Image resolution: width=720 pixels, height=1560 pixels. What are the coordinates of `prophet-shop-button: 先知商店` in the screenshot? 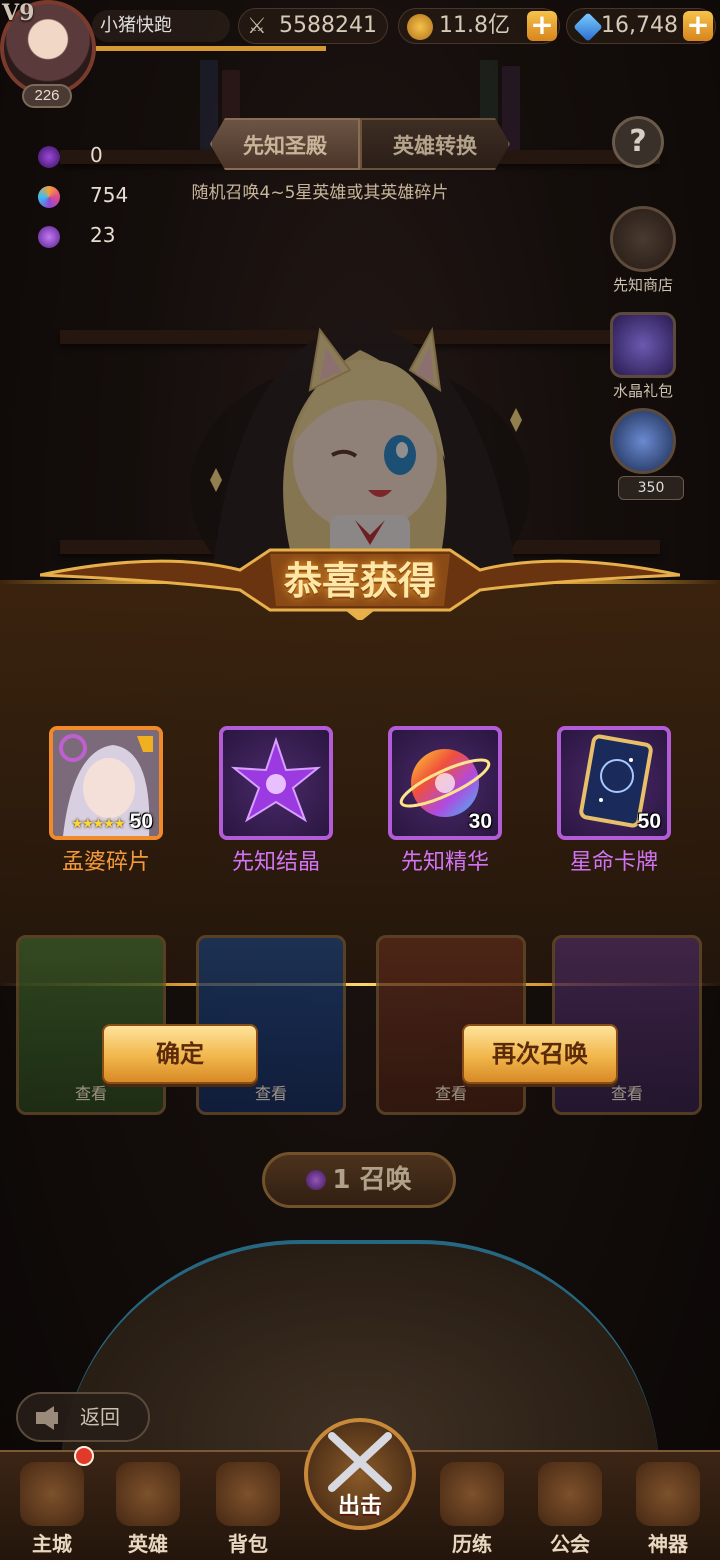 It's located at (643, 250).